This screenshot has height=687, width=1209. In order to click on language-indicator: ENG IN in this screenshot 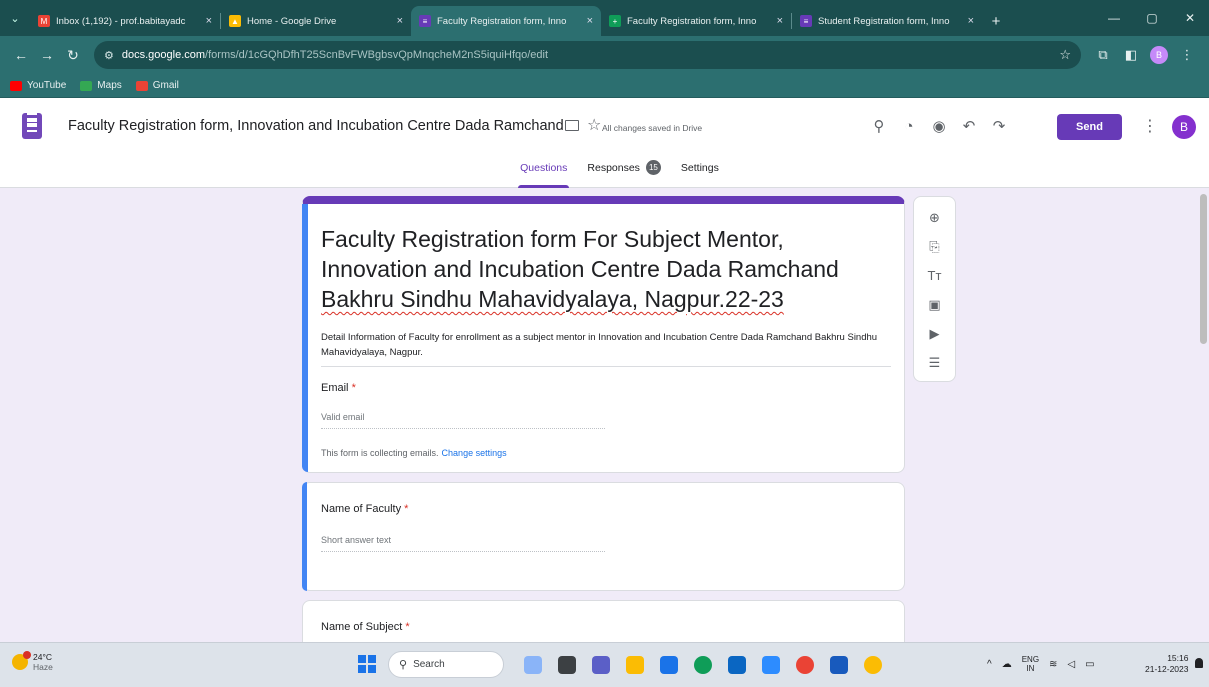, I will do `click(1030, 664)`.